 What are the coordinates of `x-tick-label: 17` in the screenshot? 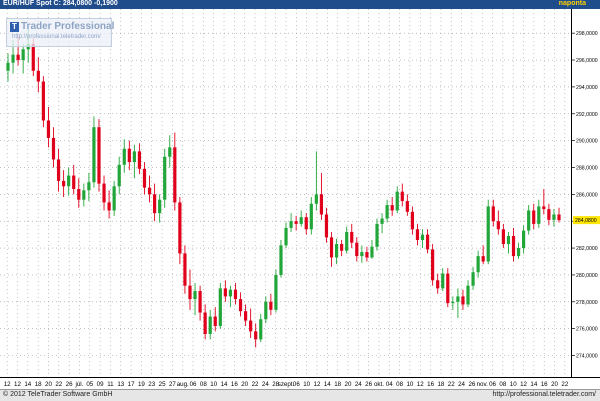 It's located at (131, 384).